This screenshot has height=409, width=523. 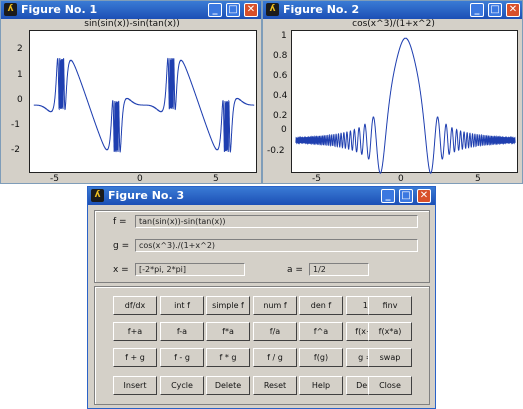 I want to click on help-button: Help, so click(x=321, y=385).